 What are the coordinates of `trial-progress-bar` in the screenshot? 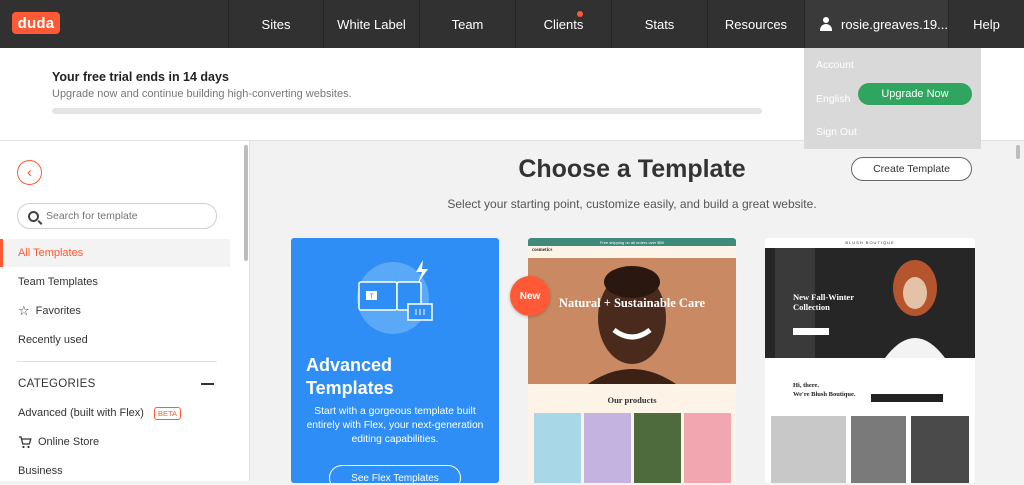 It's located at (407, 111).